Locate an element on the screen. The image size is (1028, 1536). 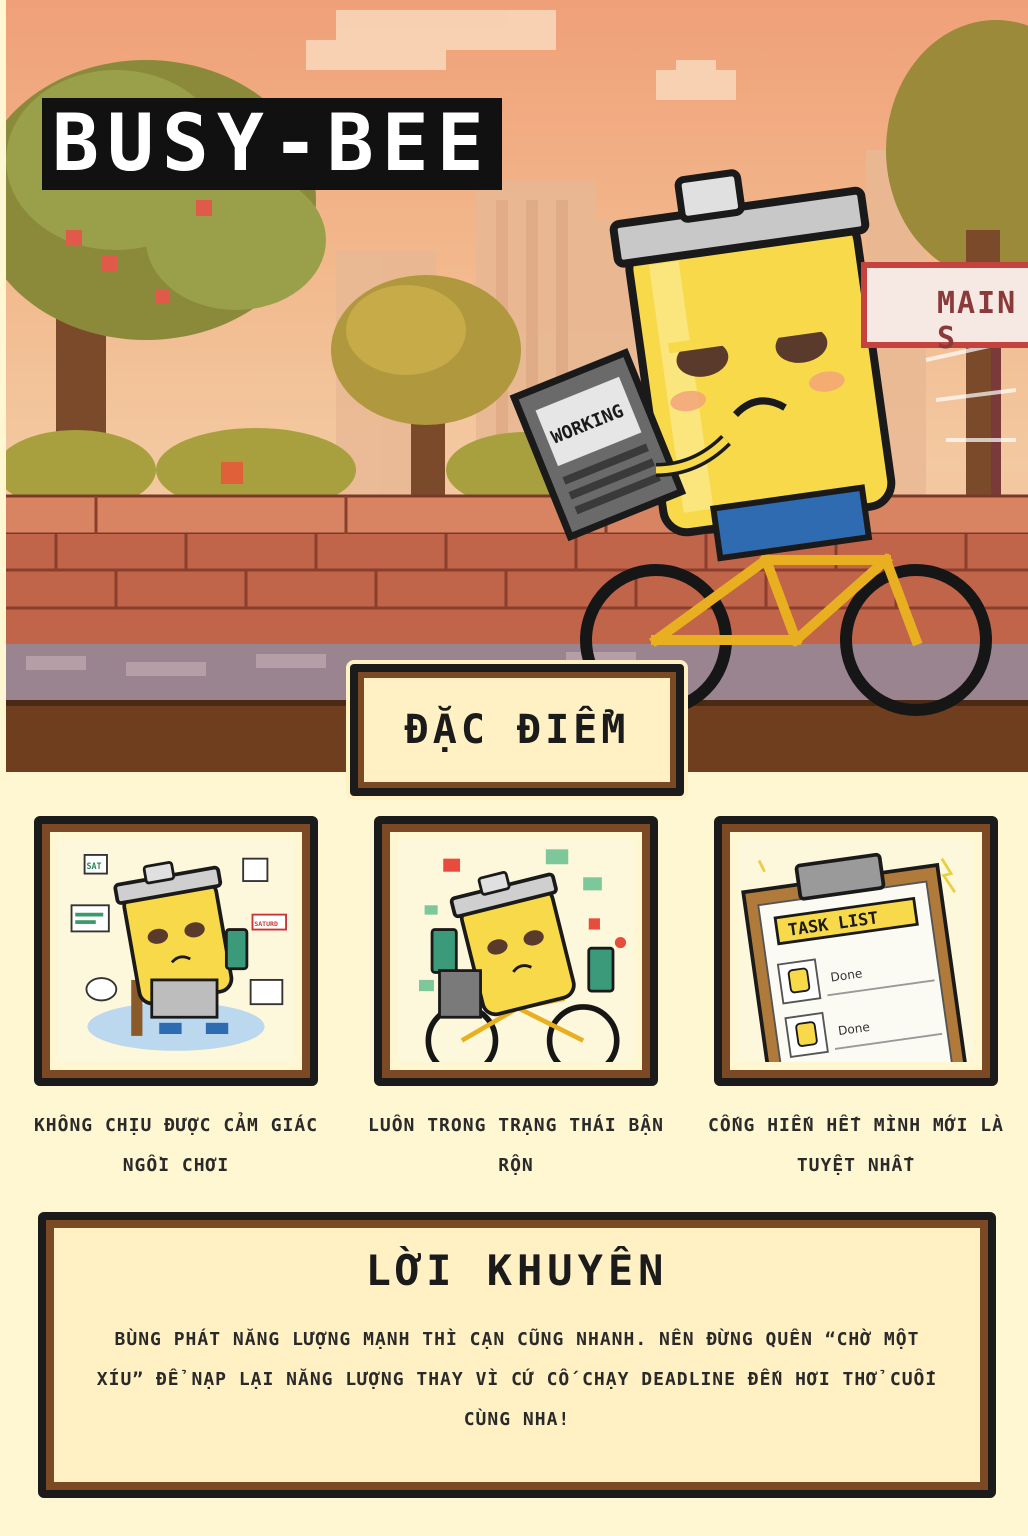
street-sign-text: MAIN S is located at coordinates (977, 321).